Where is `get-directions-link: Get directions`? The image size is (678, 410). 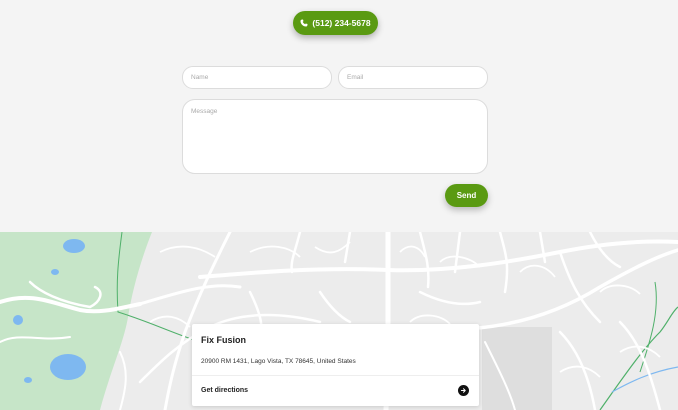 get-directions-link: Get directions is located at coordinates (224, 390).